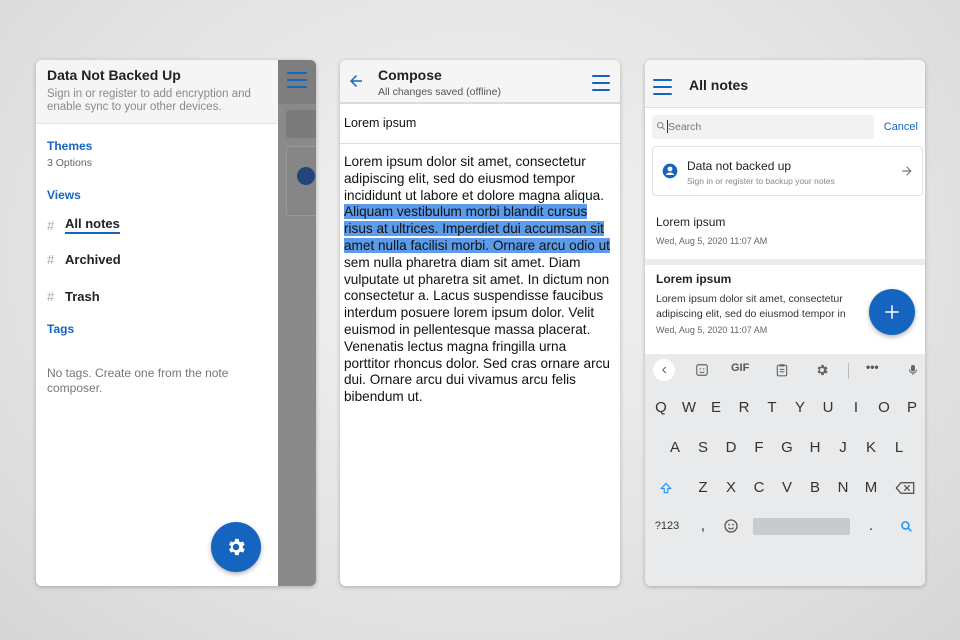 The image size is (960, 640). I want to click on list-item: Lorem ipsum Wed, Aug 5, 2020 11:07 AM, so click(711, 230).